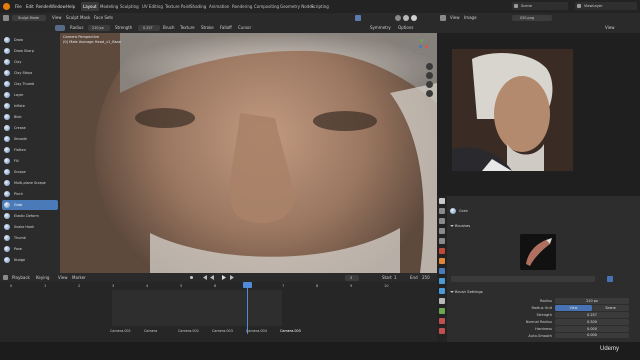 This screenshot has height=360, width=640. Describe the element at coordinates (414, 18) in the screenshot. I see `shading-render-icon` at that location.